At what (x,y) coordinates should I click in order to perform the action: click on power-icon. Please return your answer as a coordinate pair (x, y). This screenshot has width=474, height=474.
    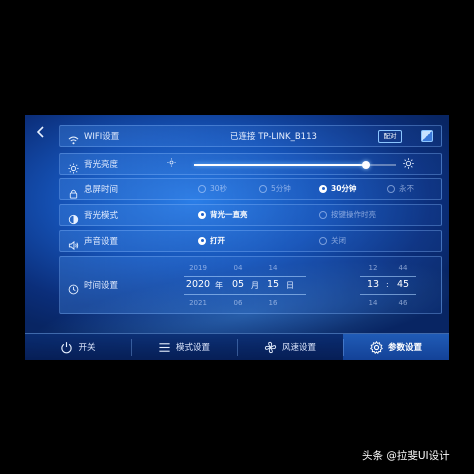
    Looking at the image, I should click on (66, 347).